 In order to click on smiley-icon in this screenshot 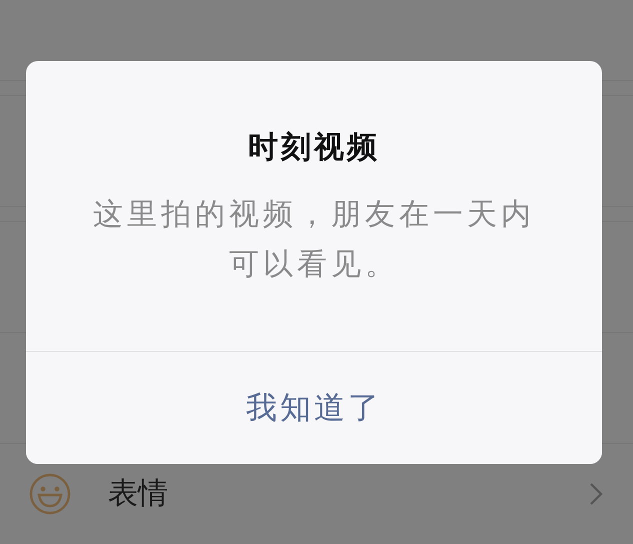, I will do `click(50, 494)`.